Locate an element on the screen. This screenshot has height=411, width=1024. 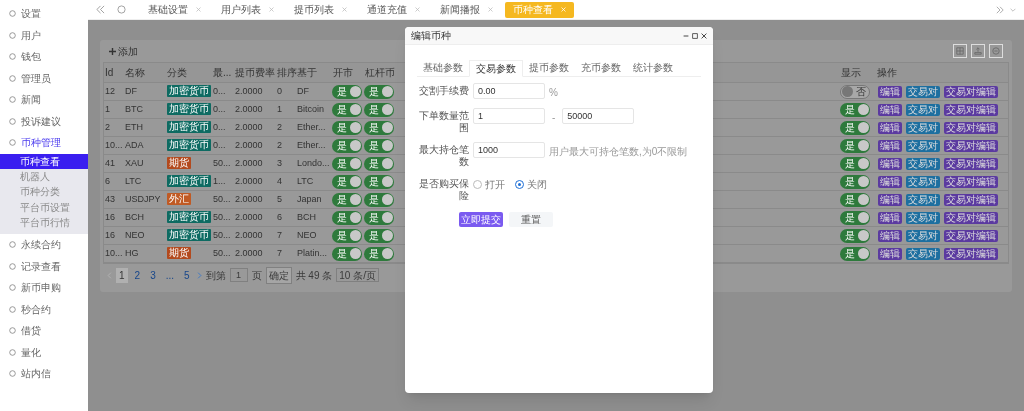
page-button: 3 is located at coordinates (153, 275).